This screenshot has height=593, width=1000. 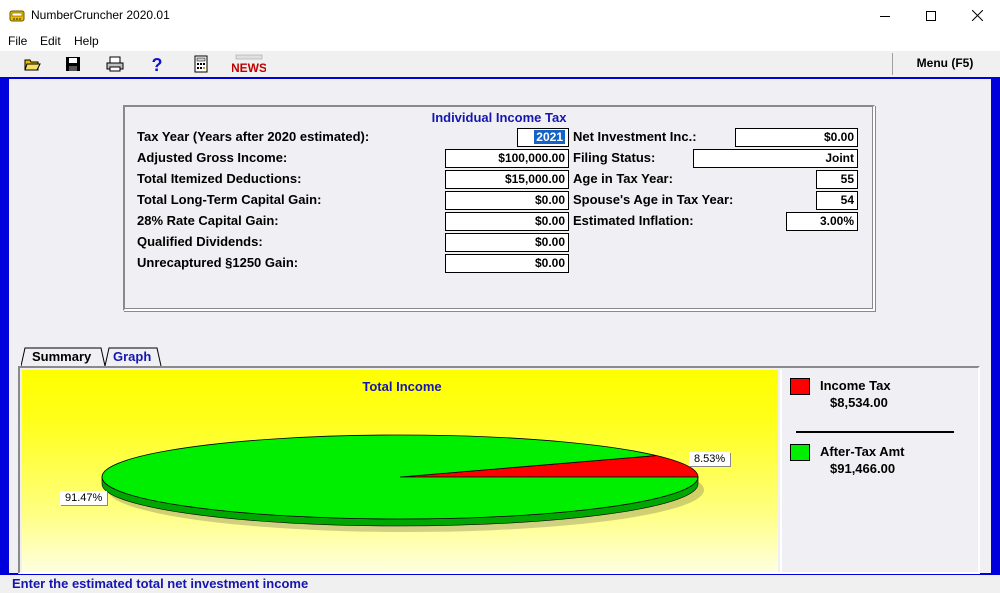 What do you see at coordinates (892, 64) in the screenshot?
I see `toolbar-separator` at bounding box center [892, 64].